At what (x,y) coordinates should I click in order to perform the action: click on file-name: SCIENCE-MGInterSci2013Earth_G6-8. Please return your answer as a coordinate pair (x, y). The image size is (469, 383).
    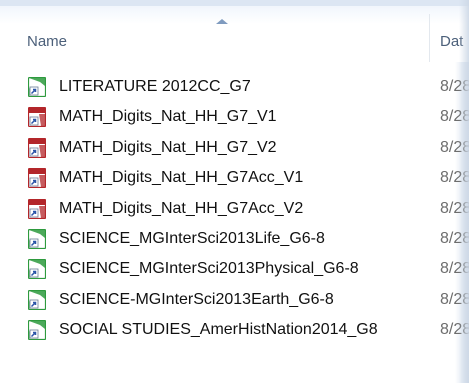
    Looking at the image, I should click on (196, 299).